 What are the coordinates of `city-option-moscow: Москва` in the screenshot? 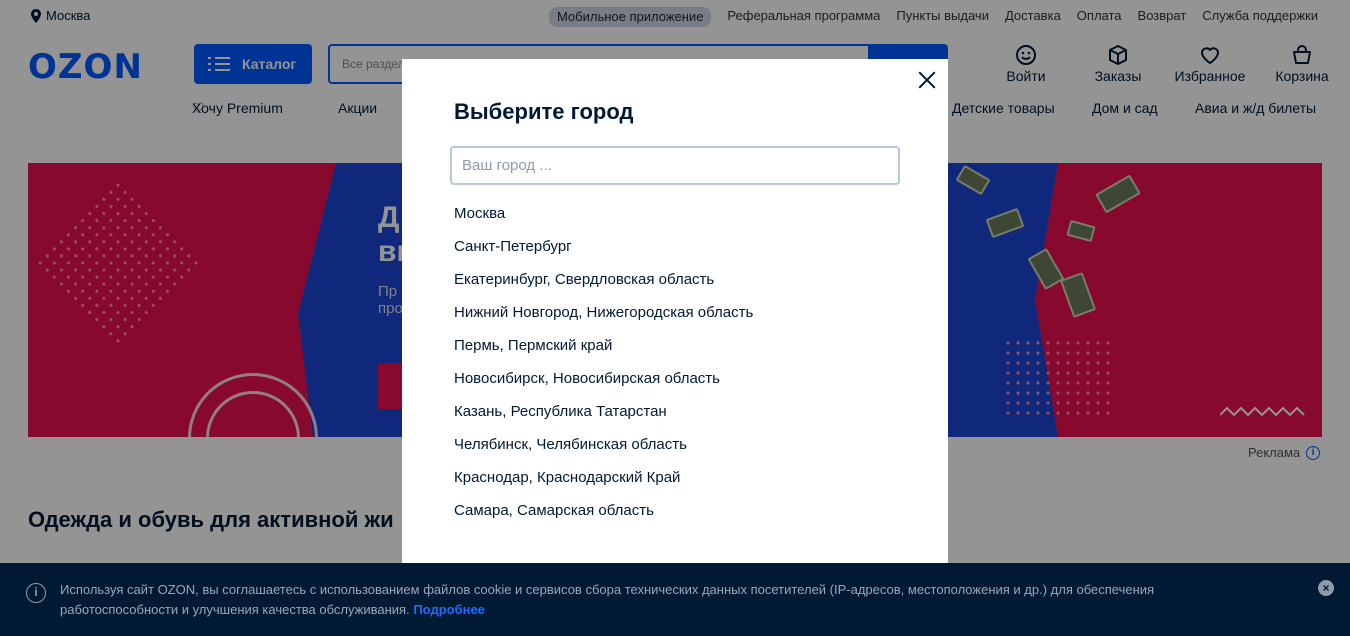 It's located at (603, 221).